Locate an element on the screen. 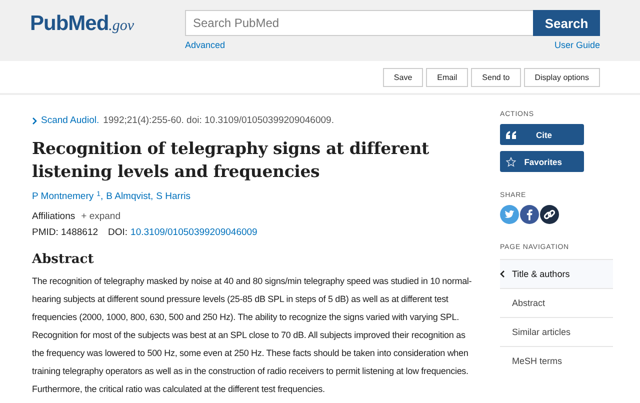 The height and width of the screenshot is (403, 640). author-link: S Harris is located at coordinates (173, 196).